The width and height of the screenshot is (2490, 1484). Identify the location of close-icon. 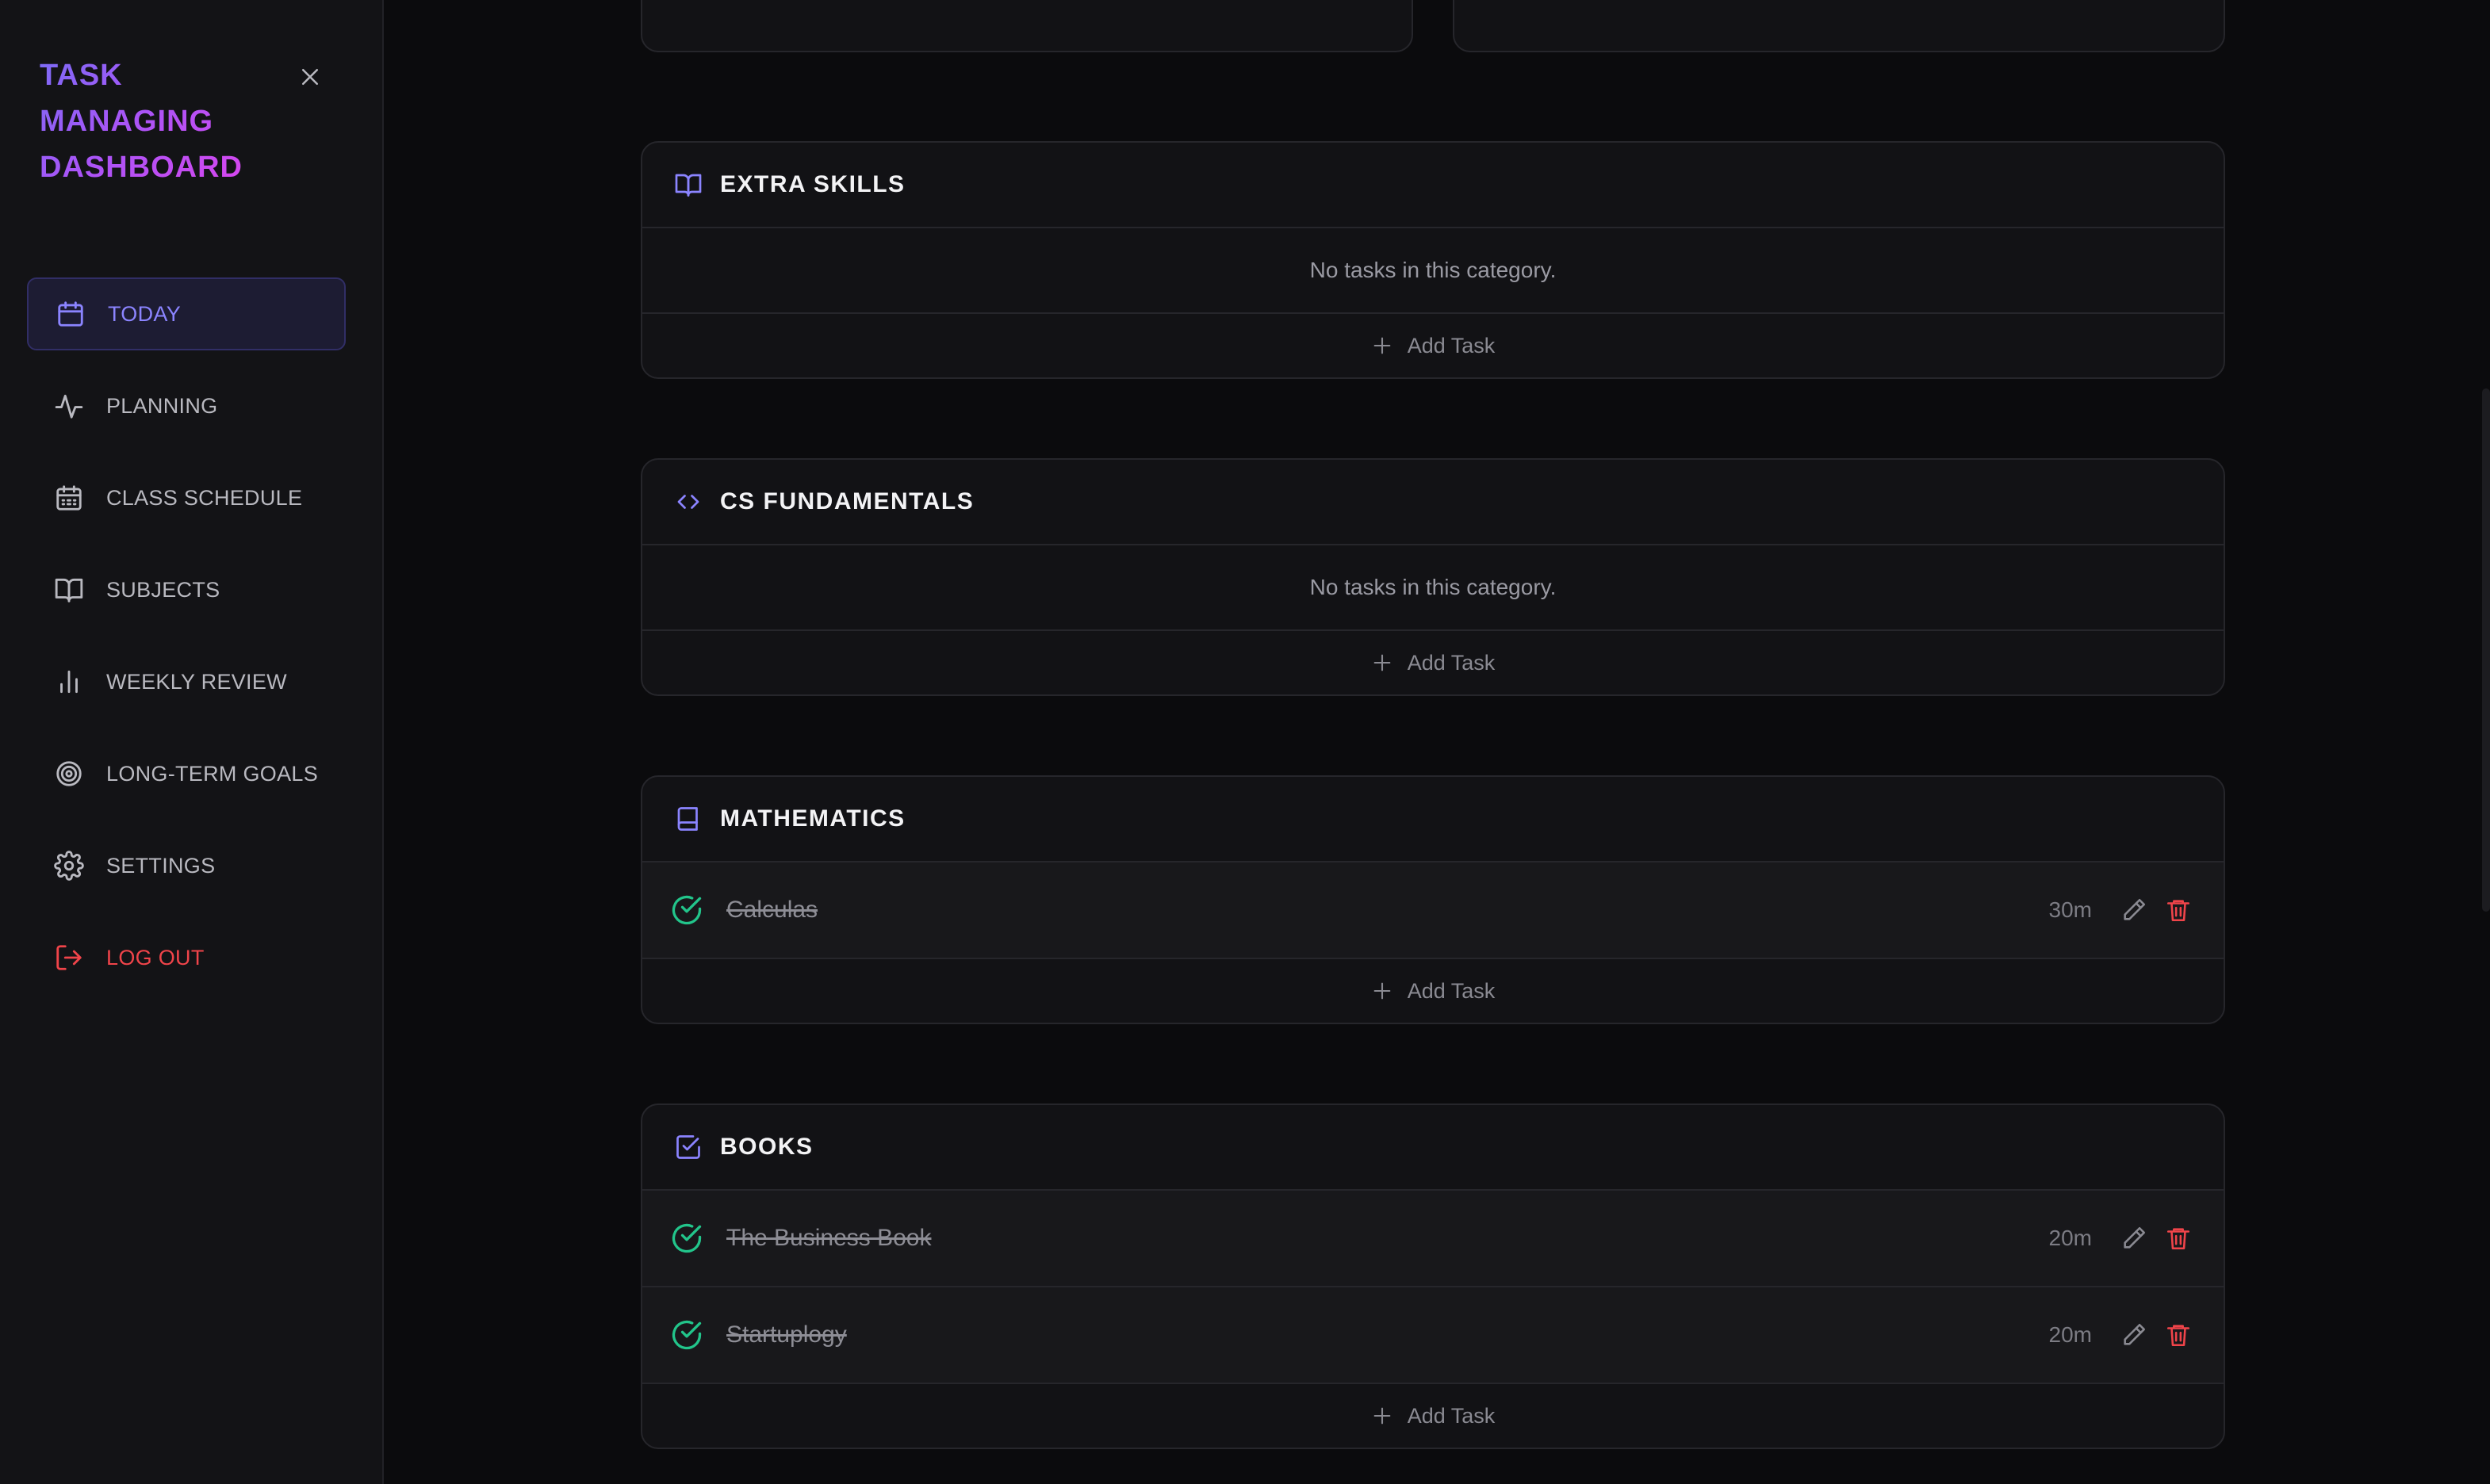
(310, 77).